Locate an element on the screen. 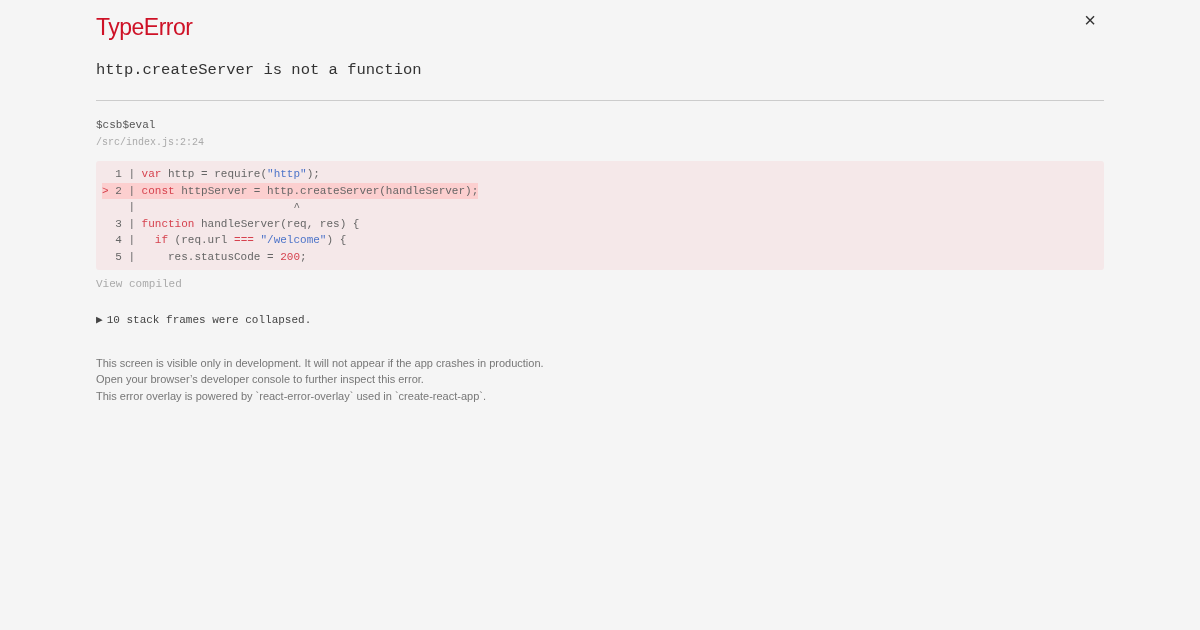  function-name: $csb$eval is located at coordinates (126, 125).